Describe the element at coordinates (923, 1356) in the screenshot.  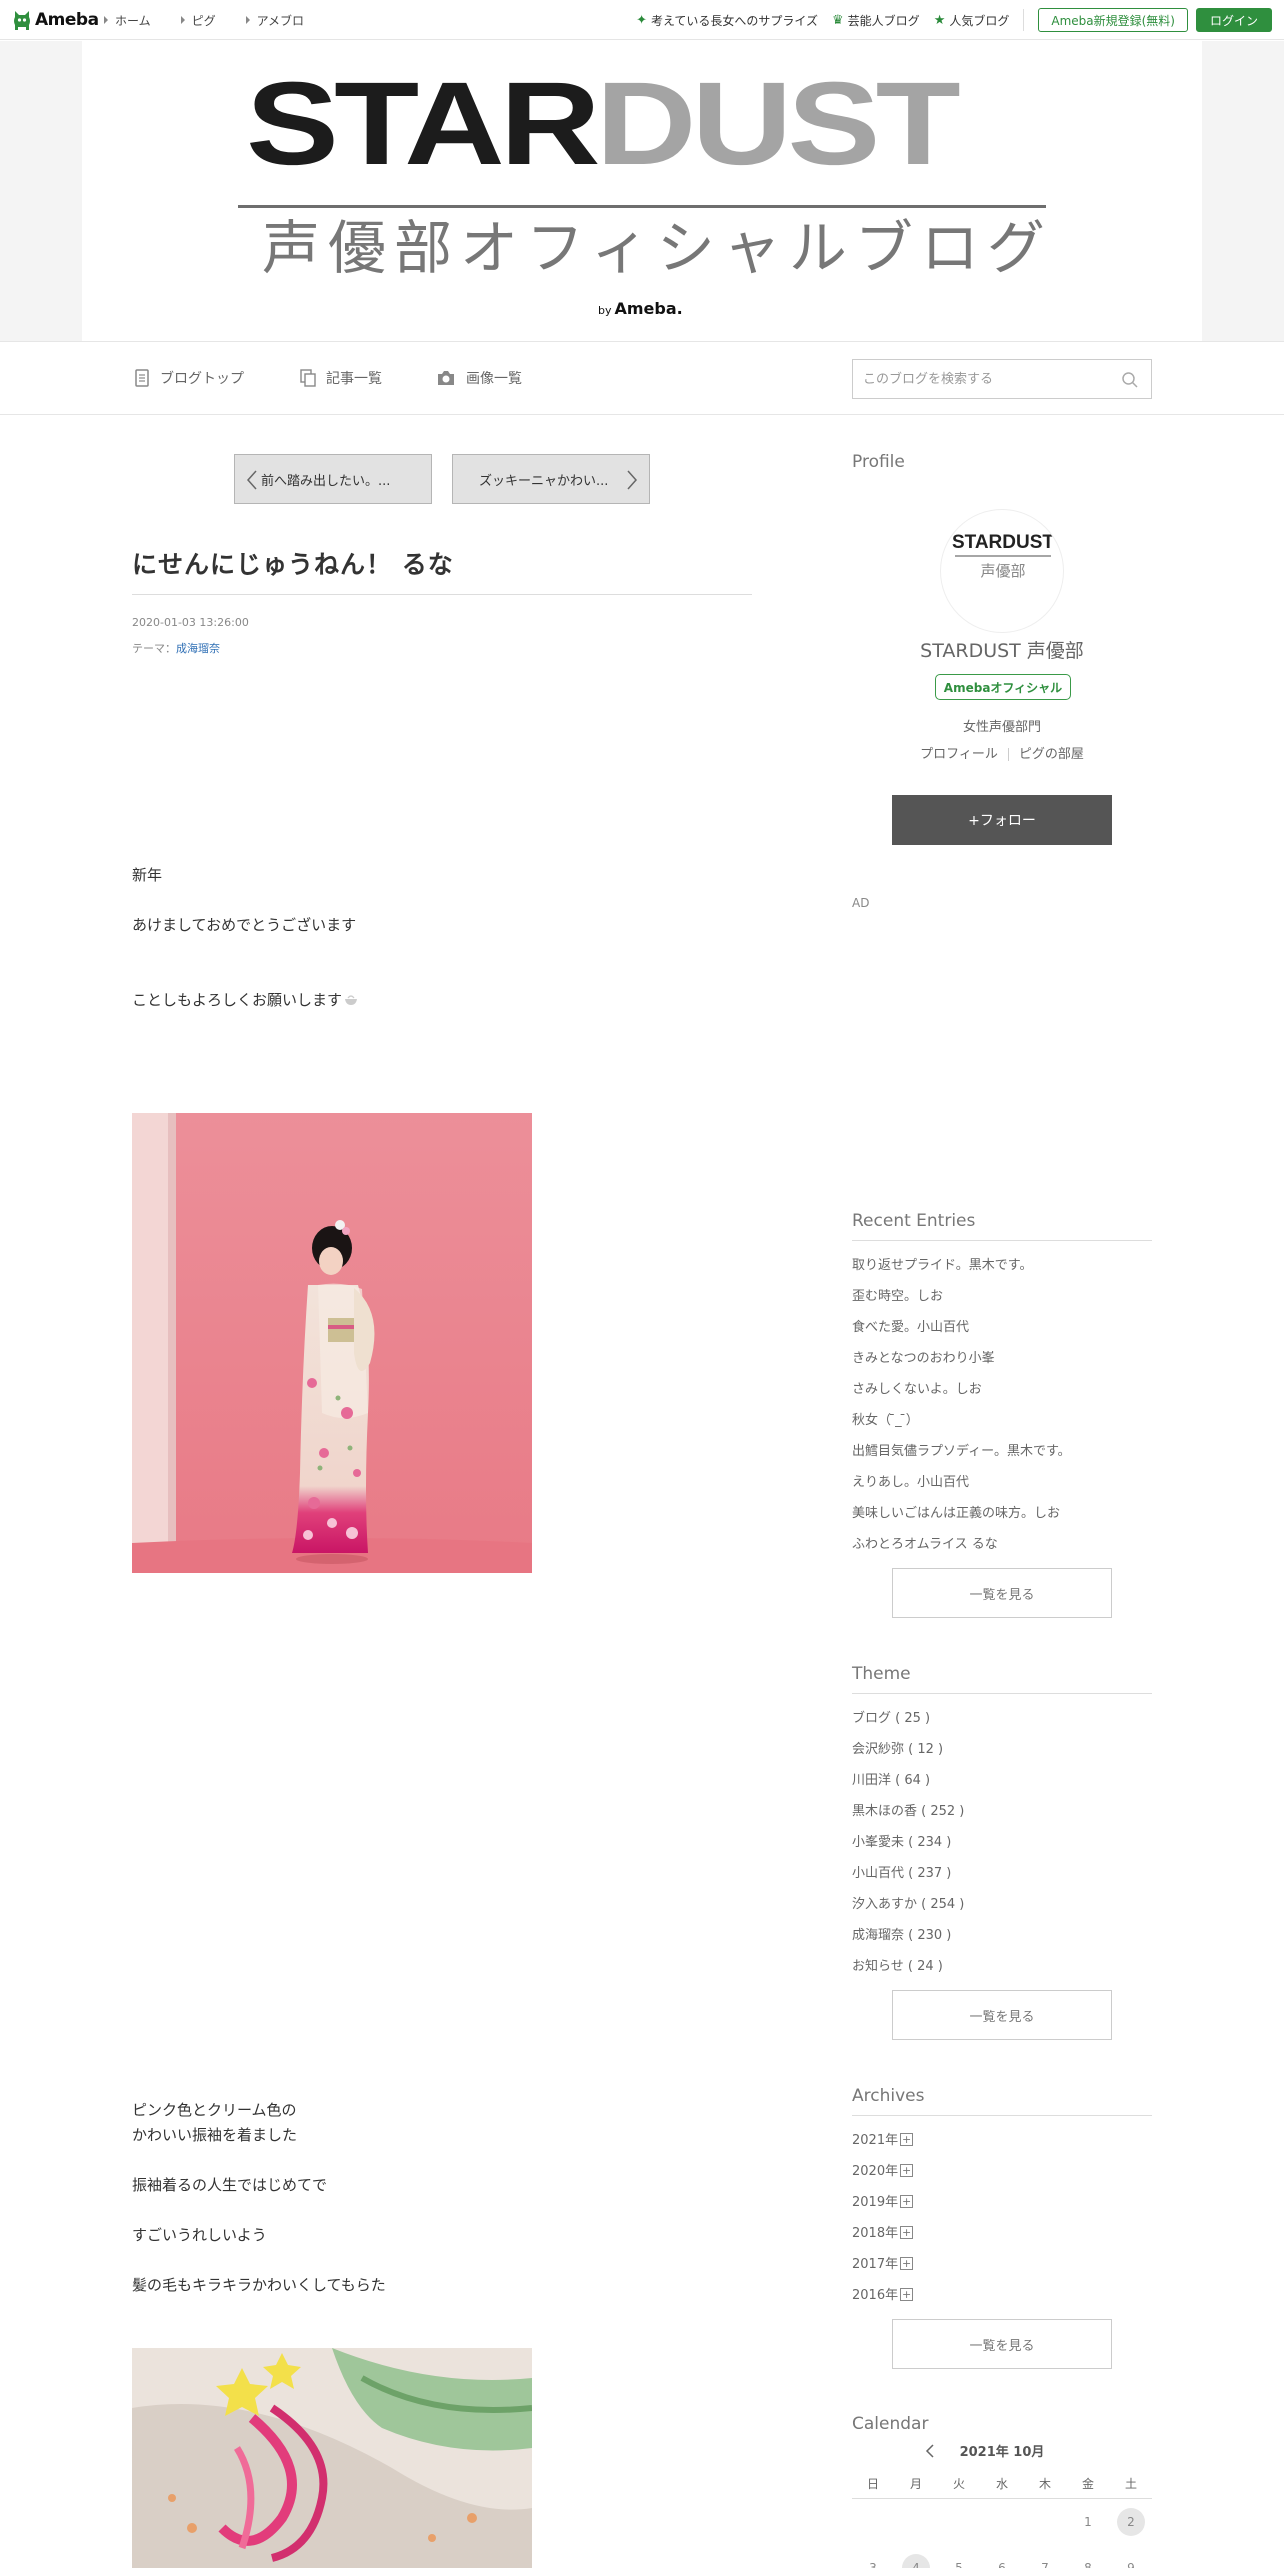
I see `recent-entry-link: きみとなつのおわり小峯` at that location.